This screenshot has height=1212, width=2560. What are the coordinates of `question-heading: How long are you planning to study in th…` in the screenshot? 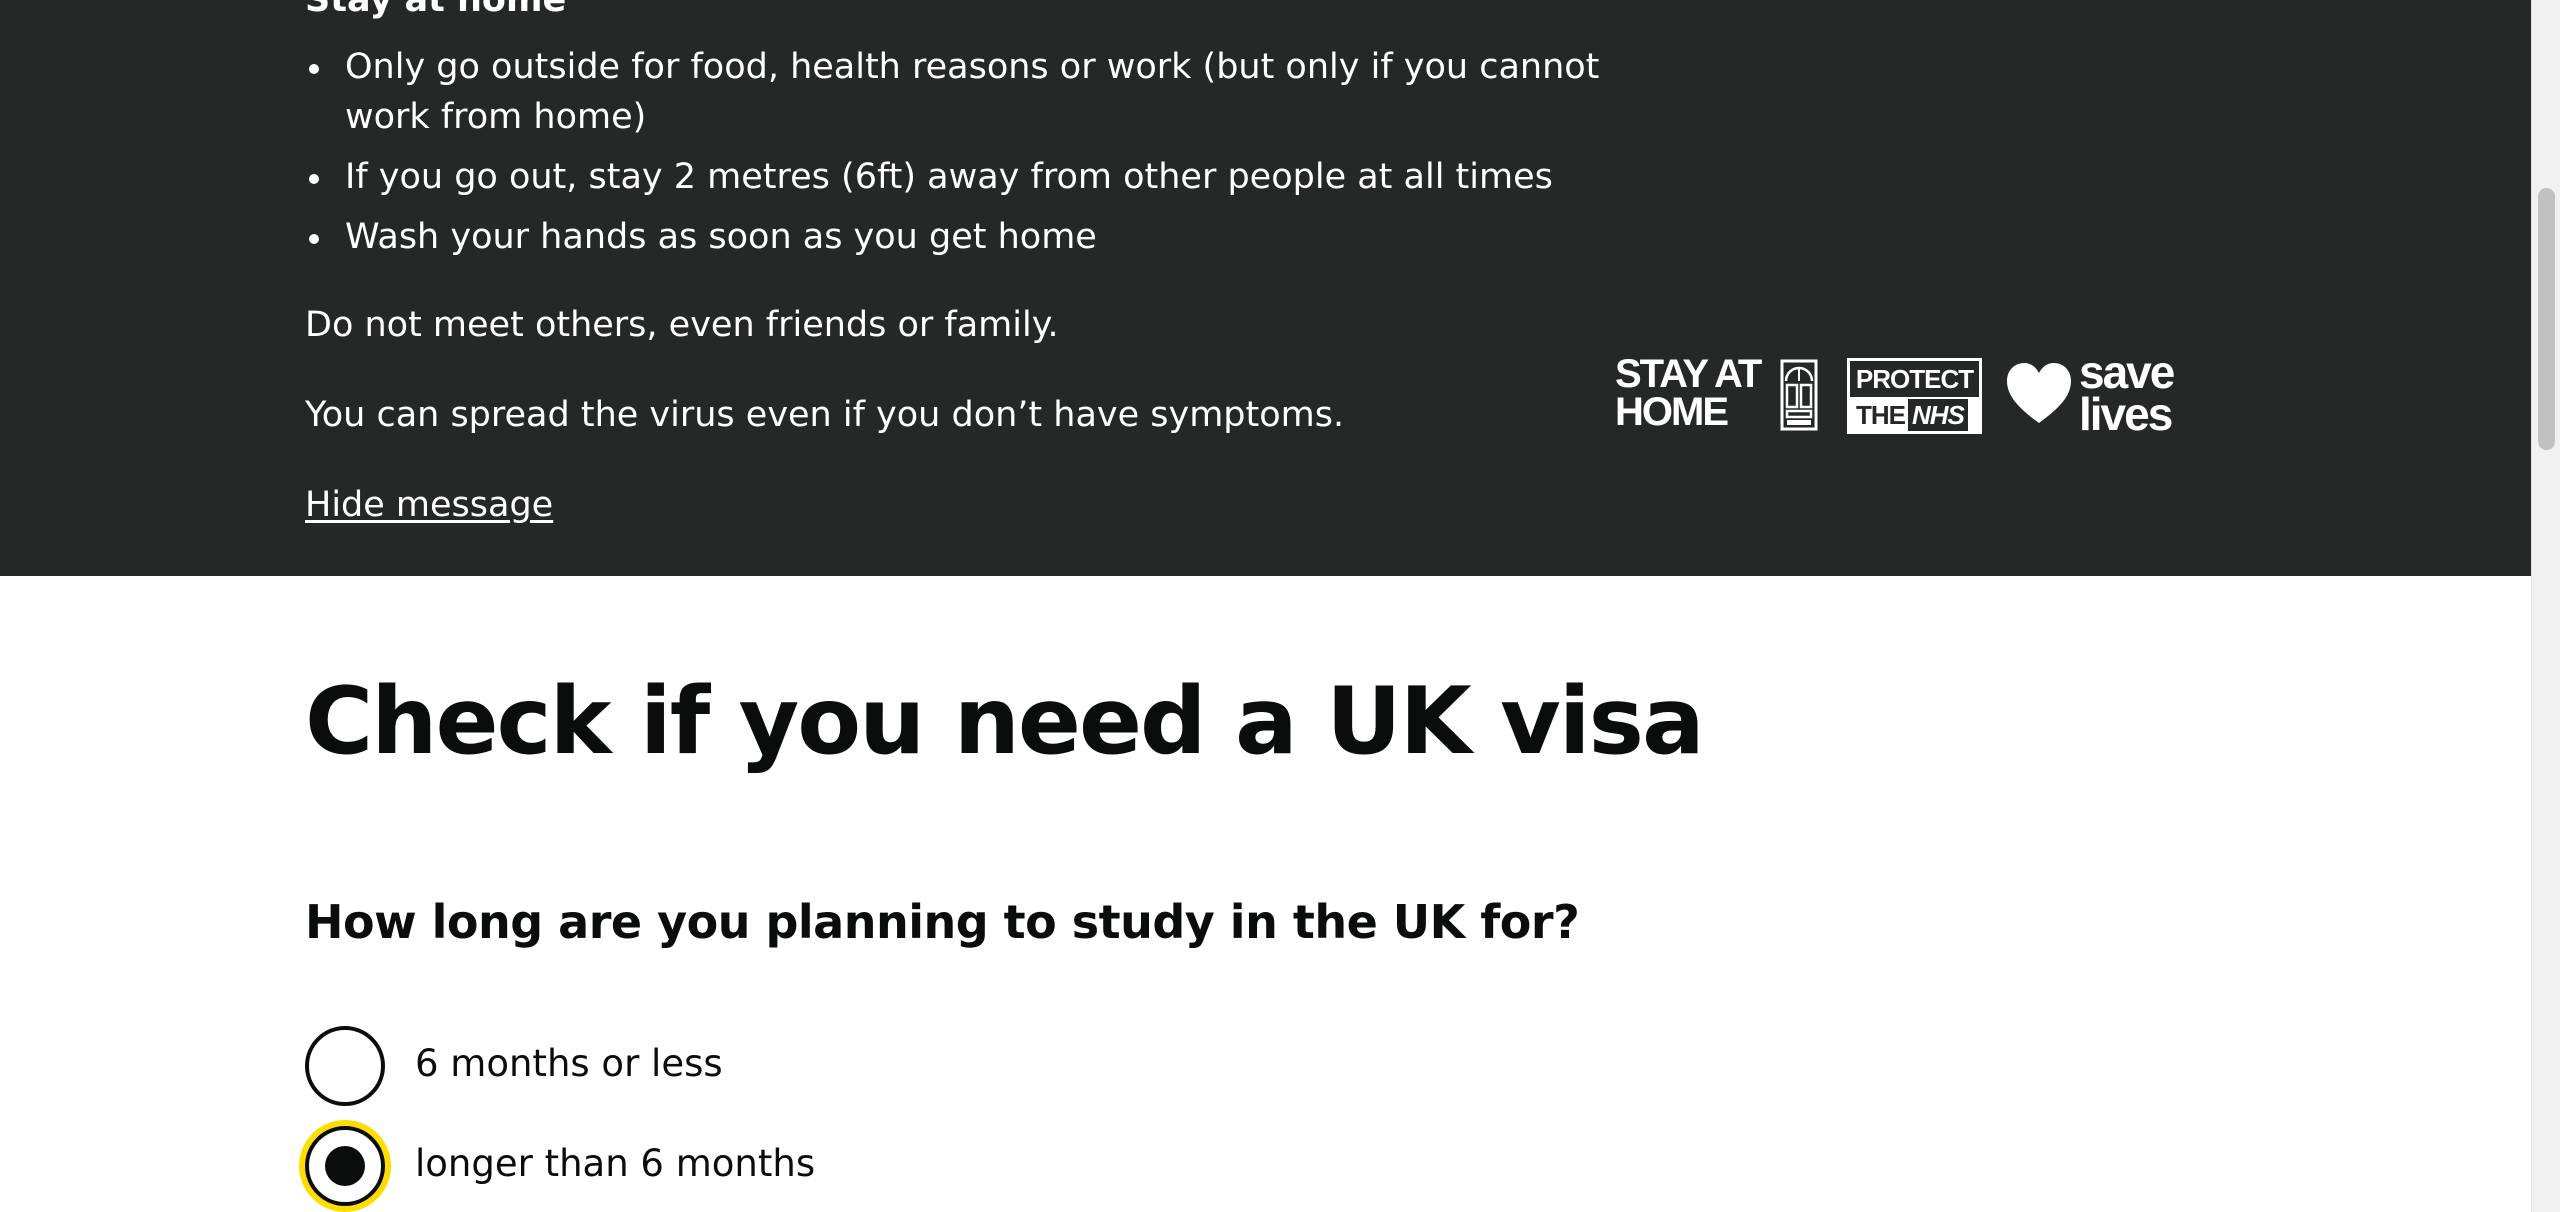 It's located at (942, 922).